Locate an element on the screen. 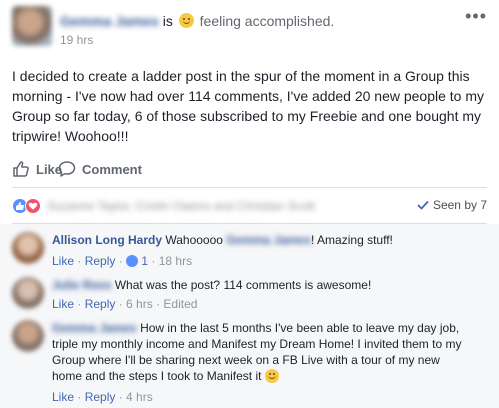 The height and width of the screenshot is (408, 499). comment-time: 4 hrs is located at coordinates (139, 397).